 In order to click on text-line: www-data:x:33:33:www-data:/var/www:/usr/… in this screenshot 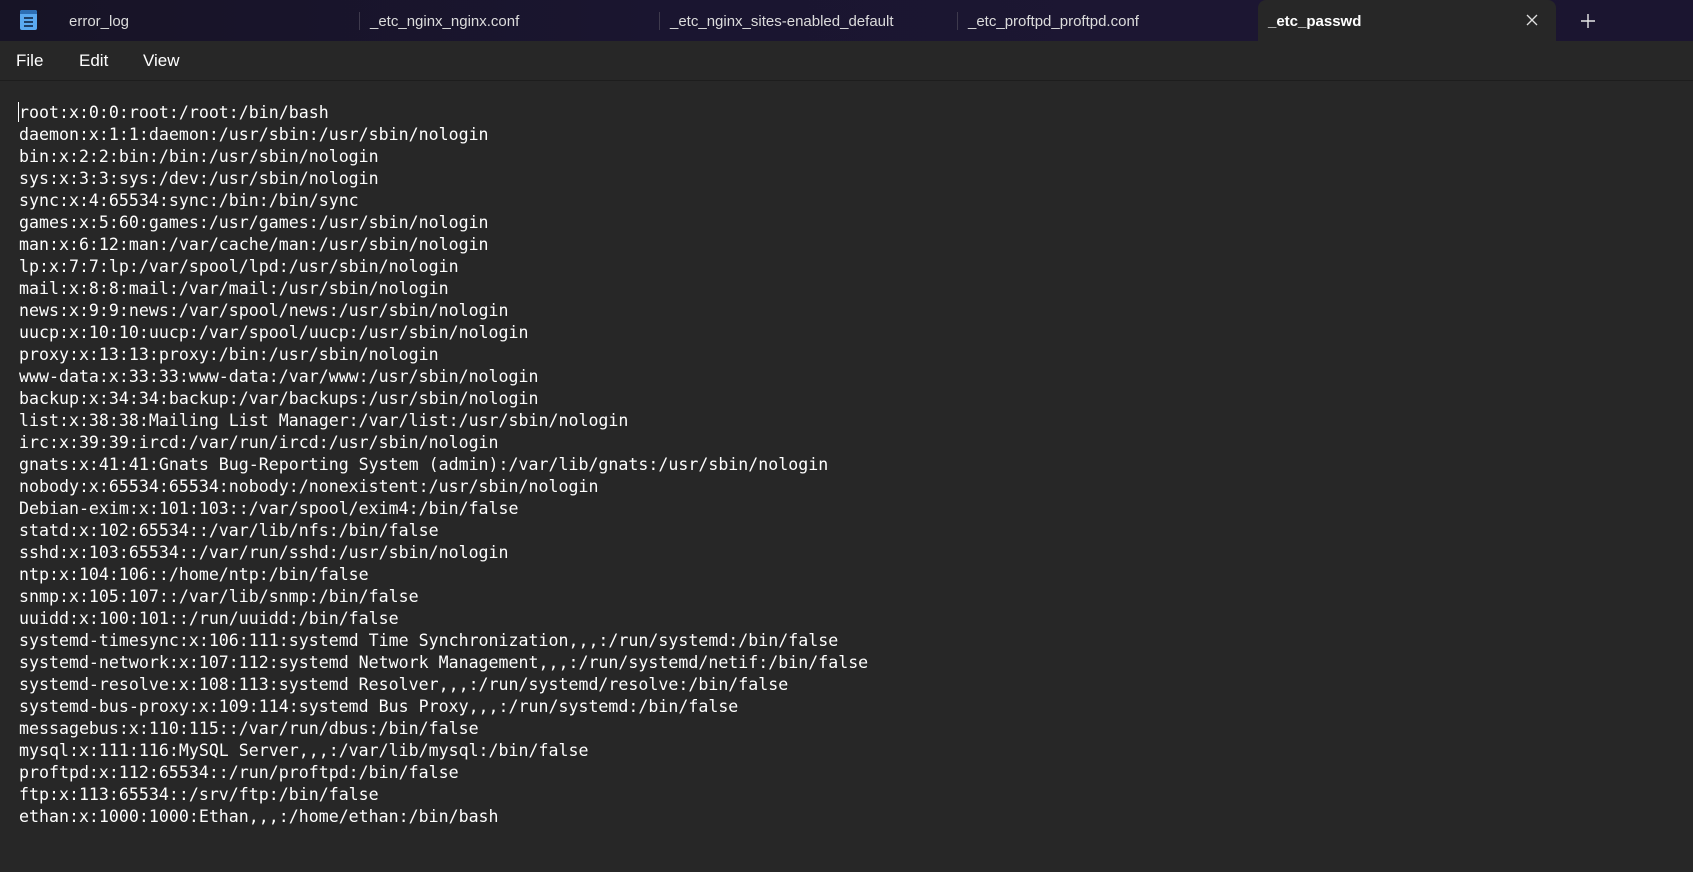, I will do `click(443, 377)`.